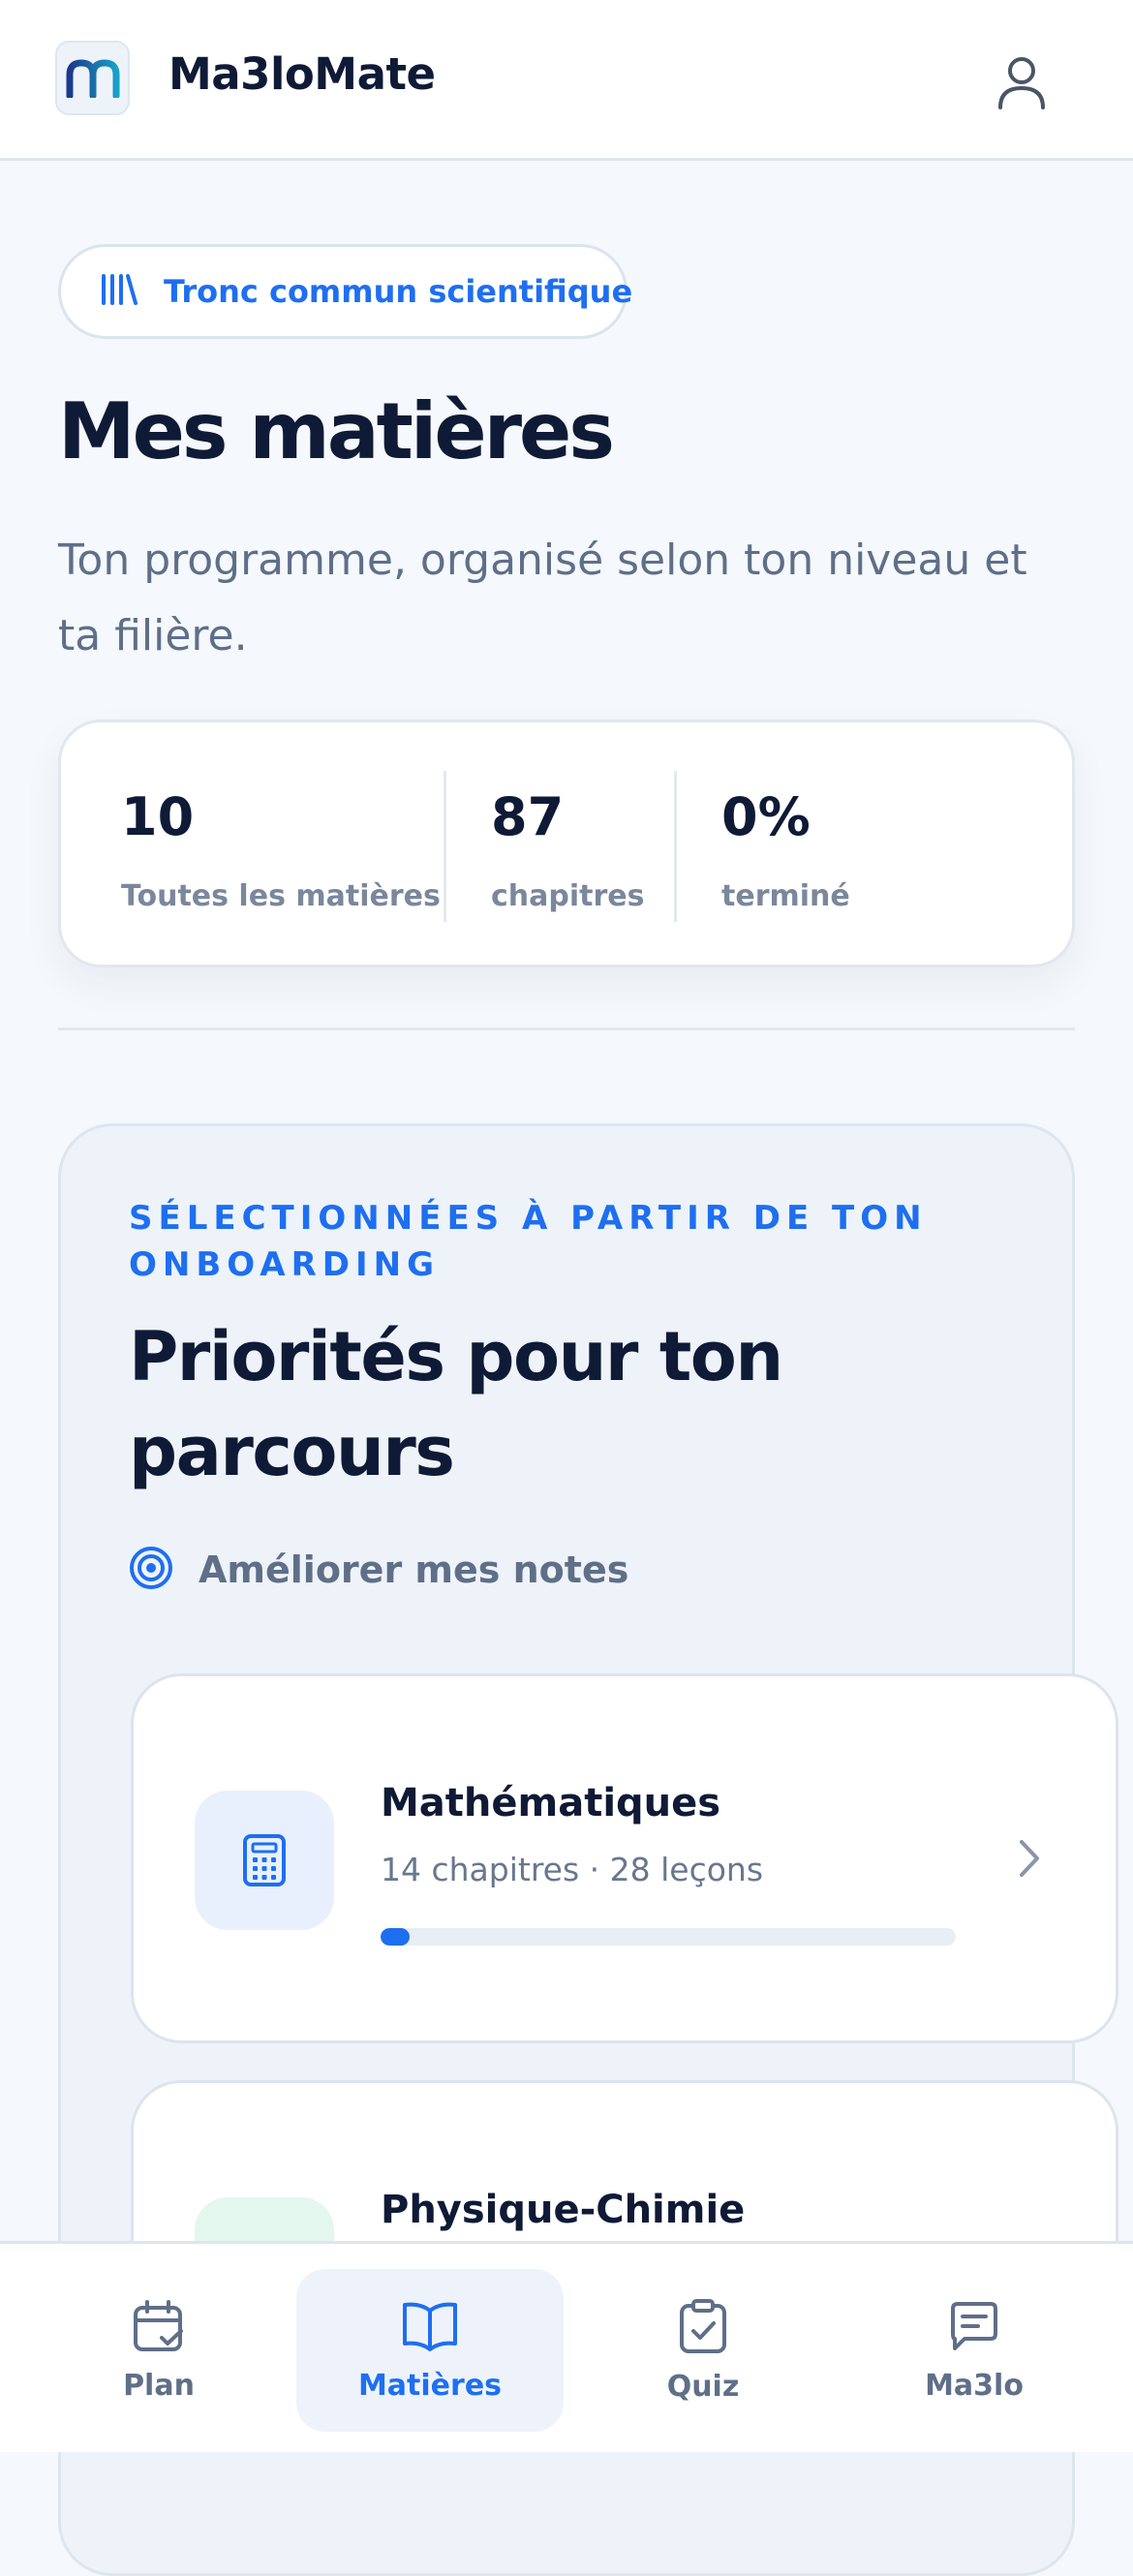  Describe the element at coordinates (785, 896) in the screenshot. I see `stat-label: terminé` at that location.